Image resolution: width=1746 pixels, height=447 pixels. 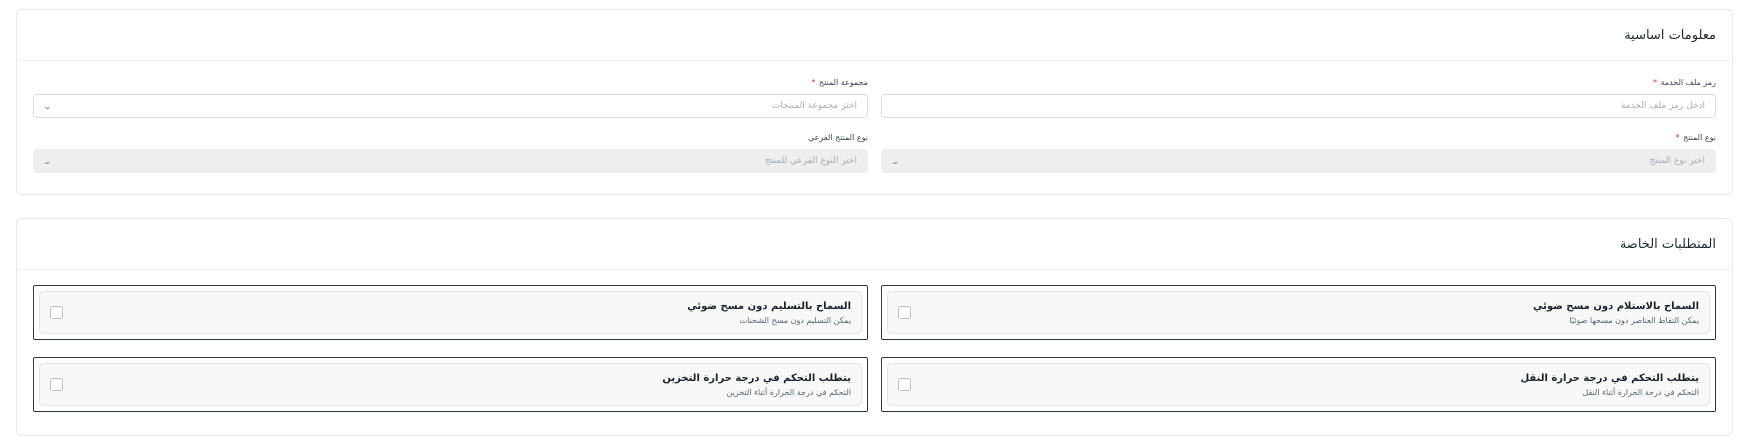 What do you see at coordinates (450, 106) in the screenshot?
I see `product-group-select: اختر مجموعة المنتجات ⌄` at bounding box center [450, 106].